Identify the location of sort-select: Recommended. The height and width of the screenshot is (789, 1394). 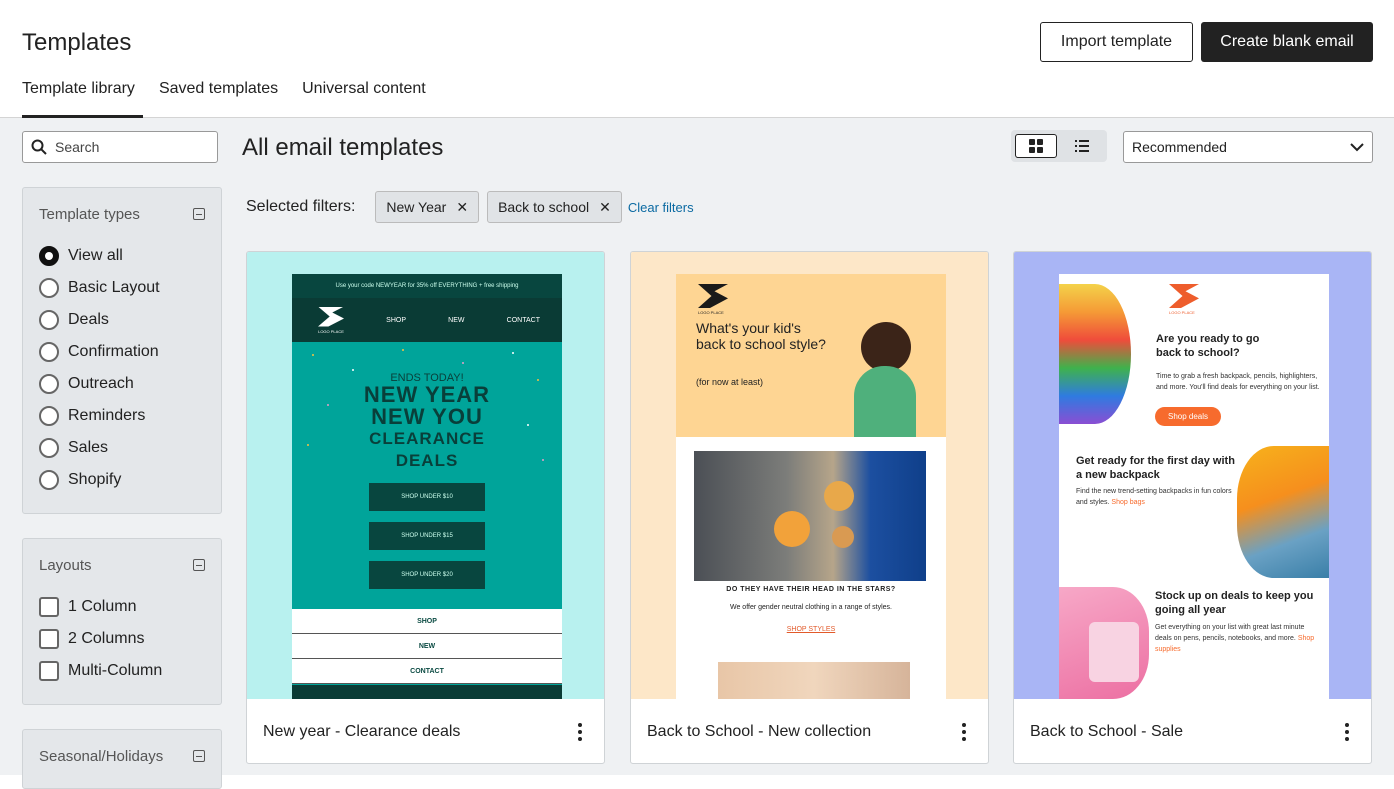
(1248, 147).